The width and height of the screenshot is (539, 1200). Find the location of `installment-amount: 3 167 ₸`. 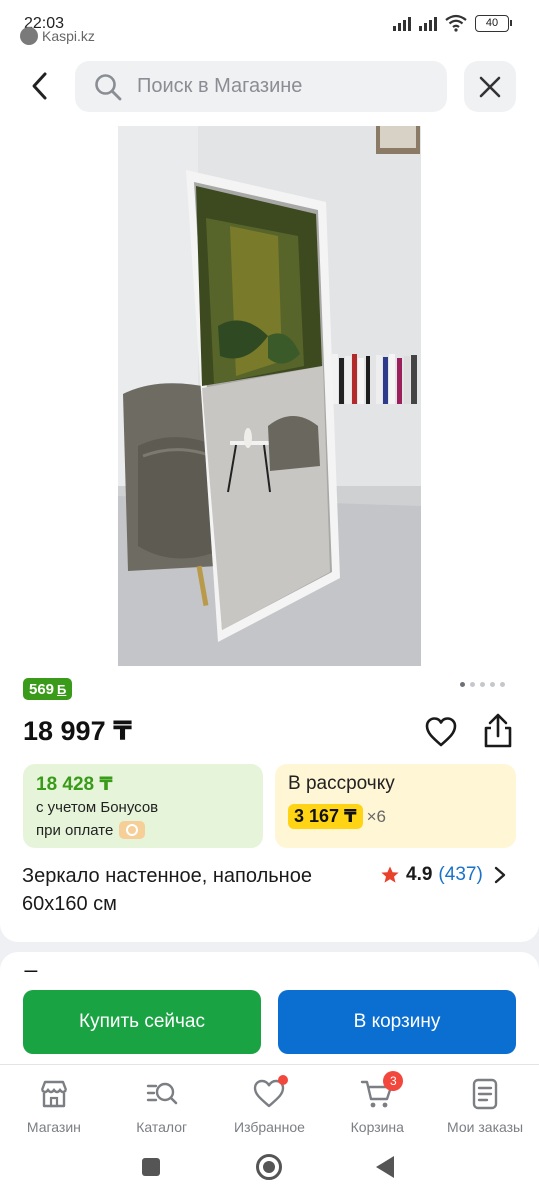

installment-amount: 3 167 ₸ is located at coordinates (325, 816).